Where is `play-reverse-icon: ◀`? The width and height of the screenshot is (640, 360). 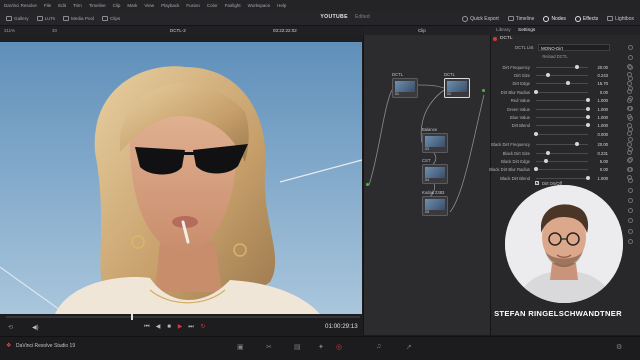 play-reverse-icon: ◀ is located at coordinates (158, 327).